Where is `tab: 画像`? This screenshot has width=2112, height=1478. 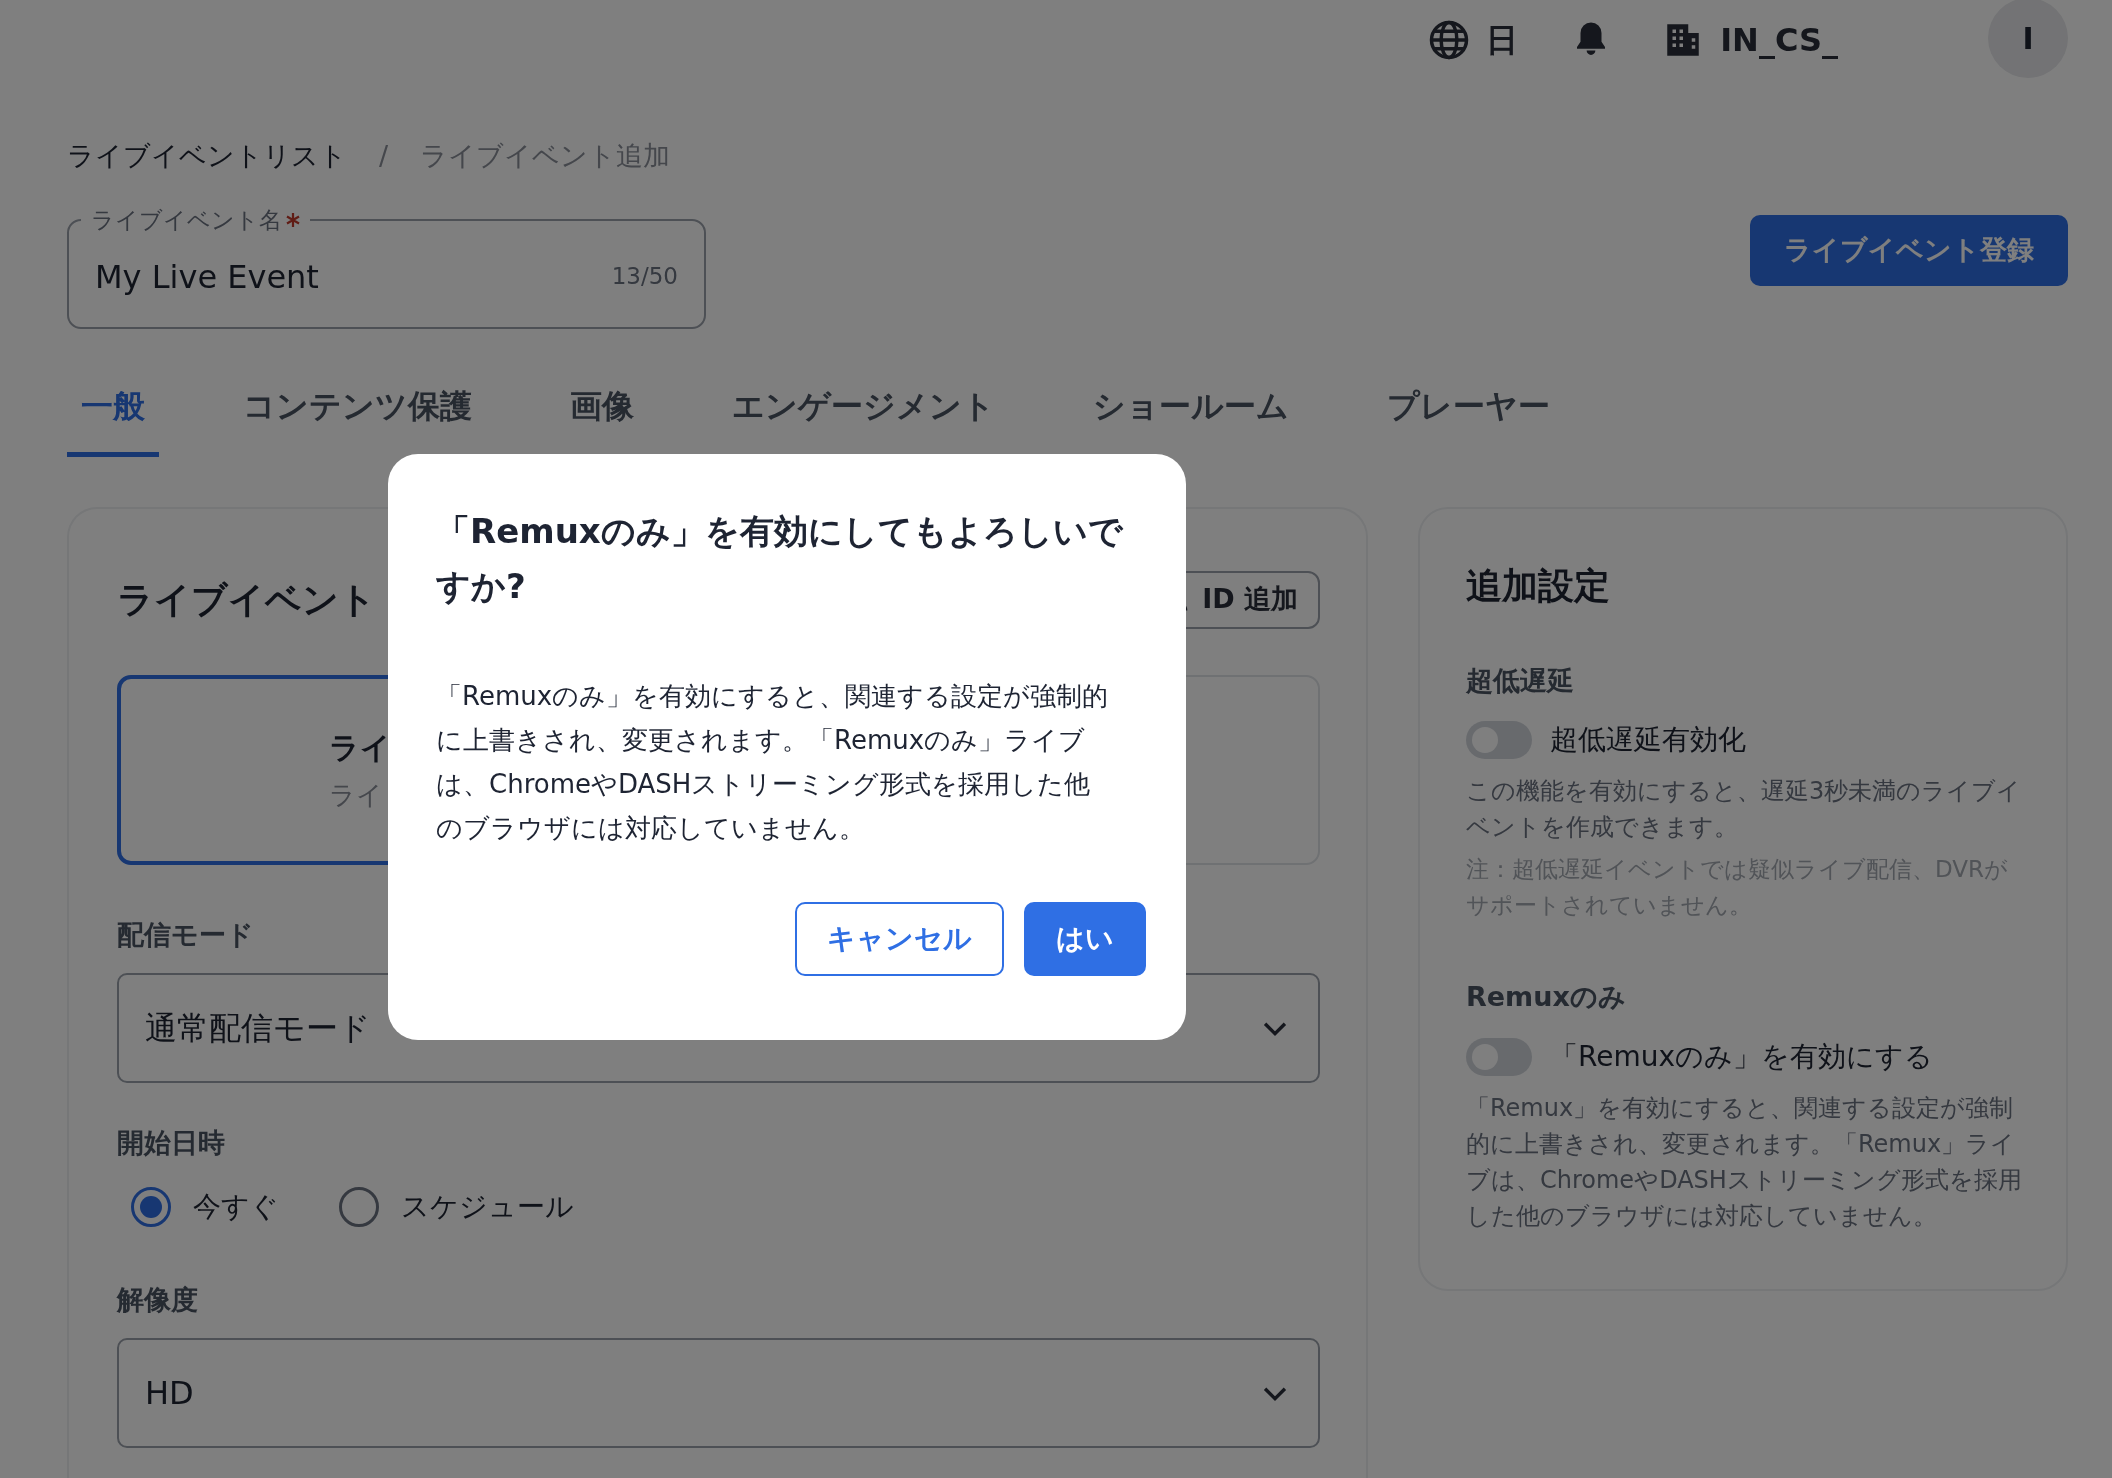 tab: 画像 is located at coordinates (602, 415).